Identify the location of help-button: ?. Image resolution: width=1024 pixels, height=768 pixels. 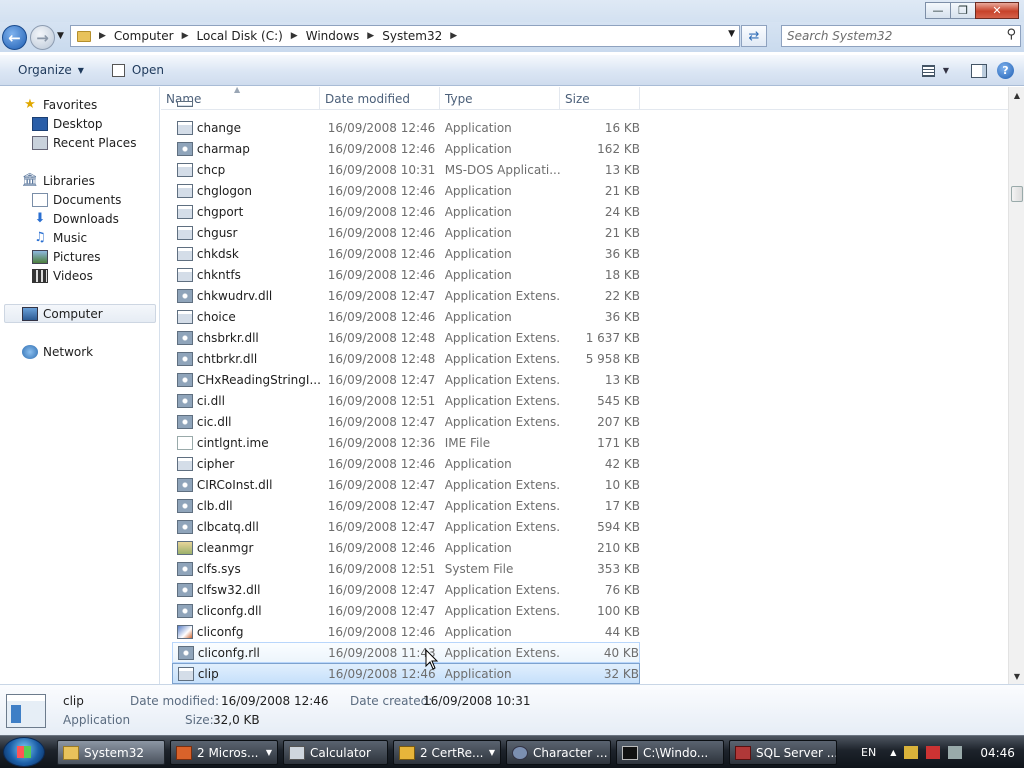
(1005, 70).